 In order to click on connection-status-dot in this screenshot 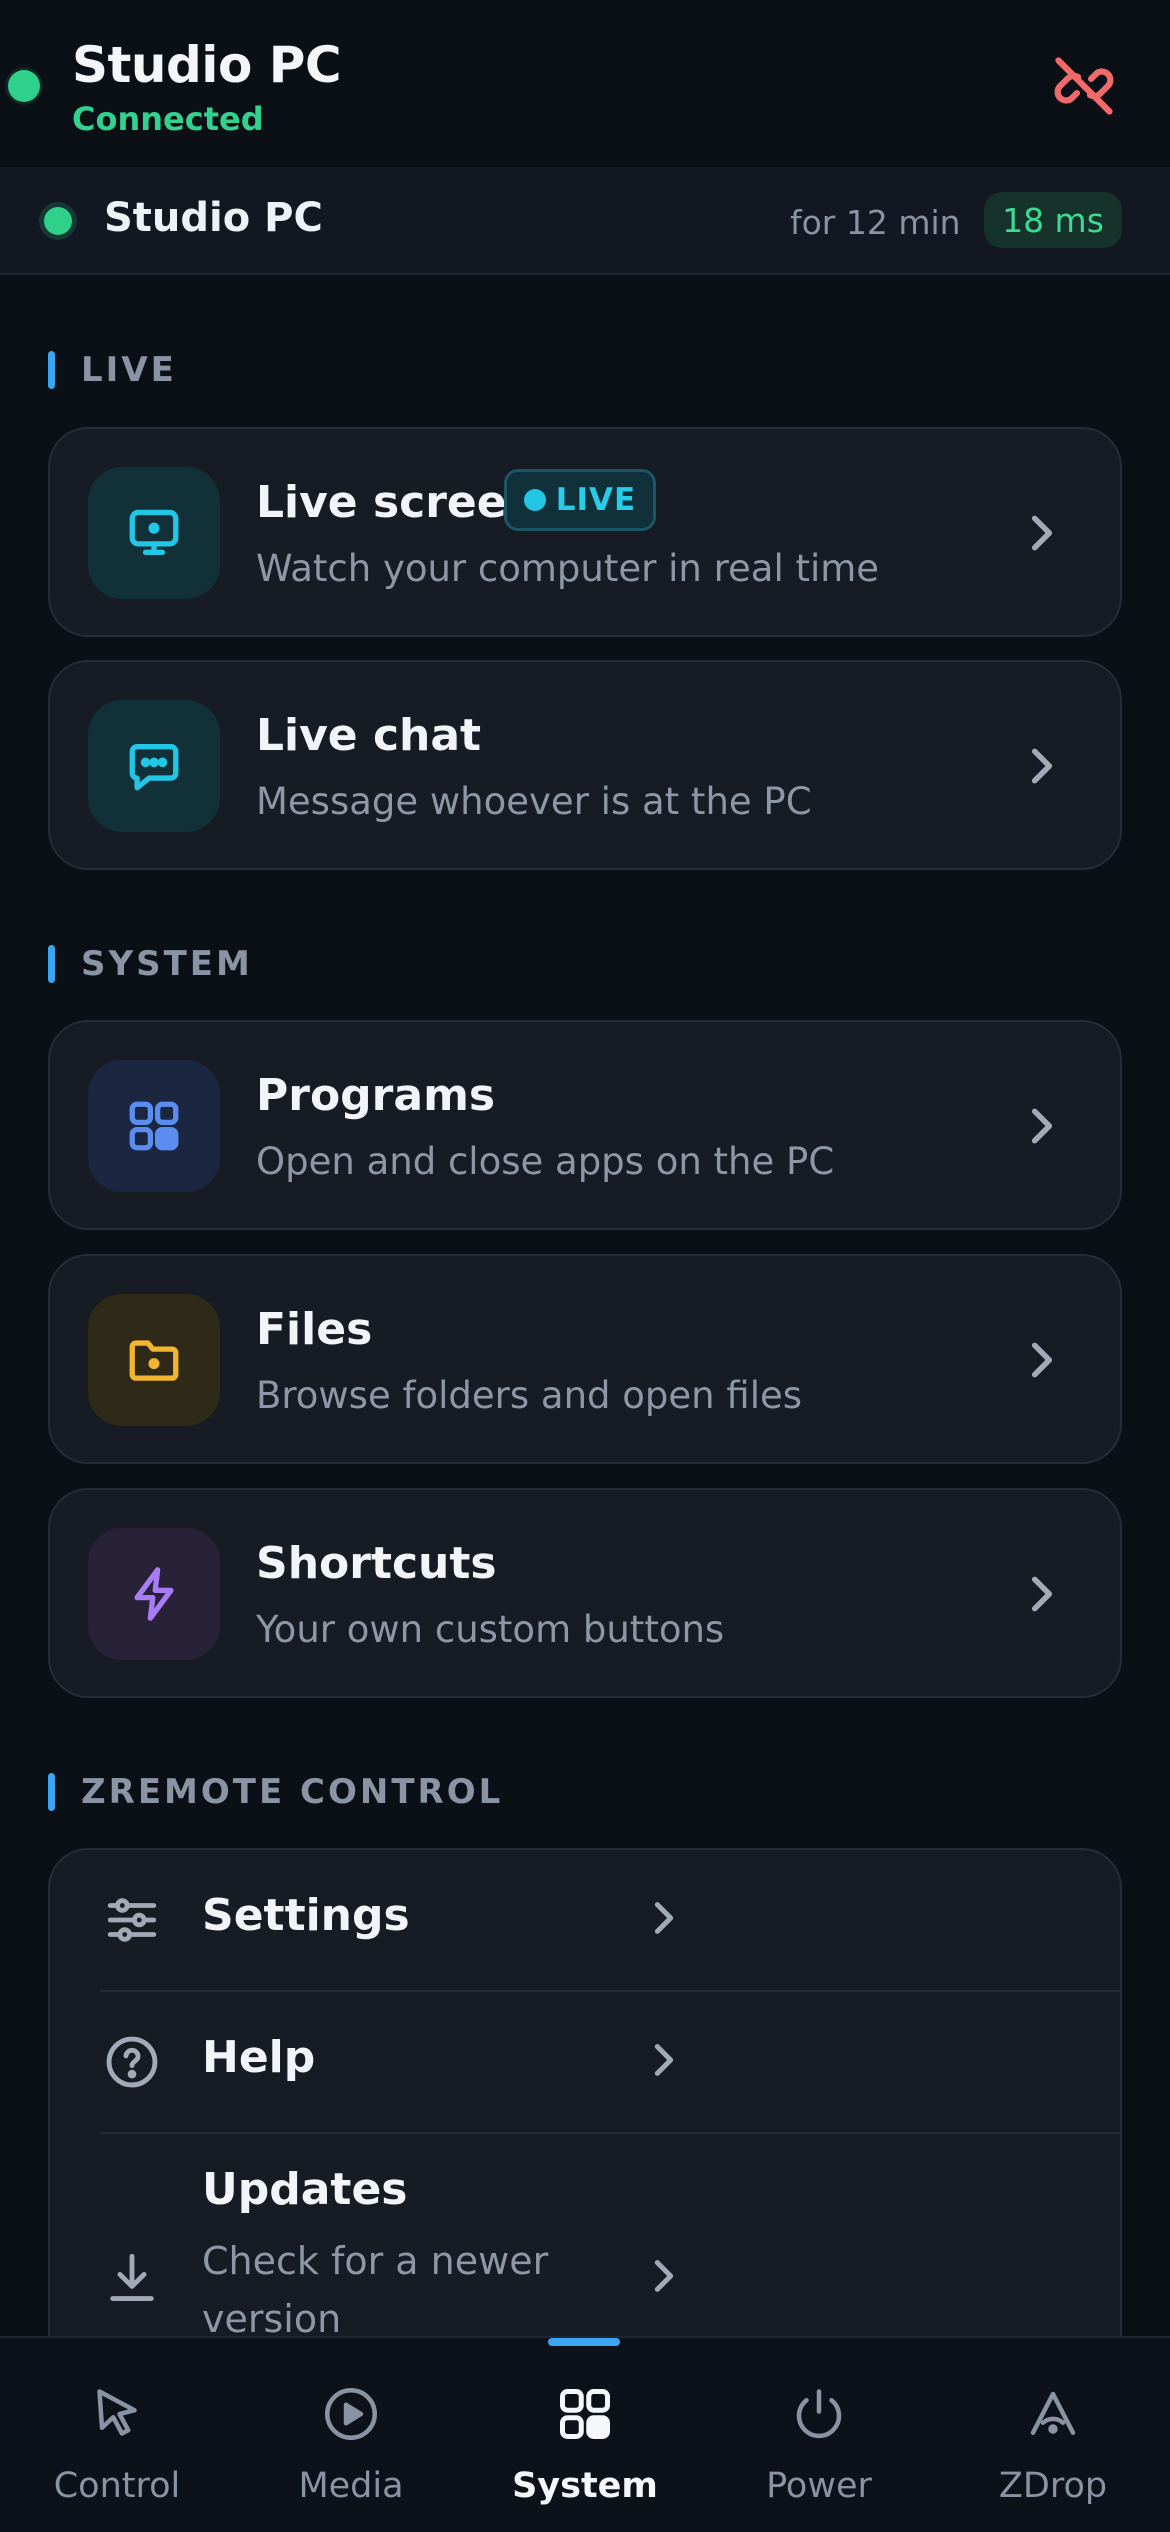, I will do `click(24, 86)`.